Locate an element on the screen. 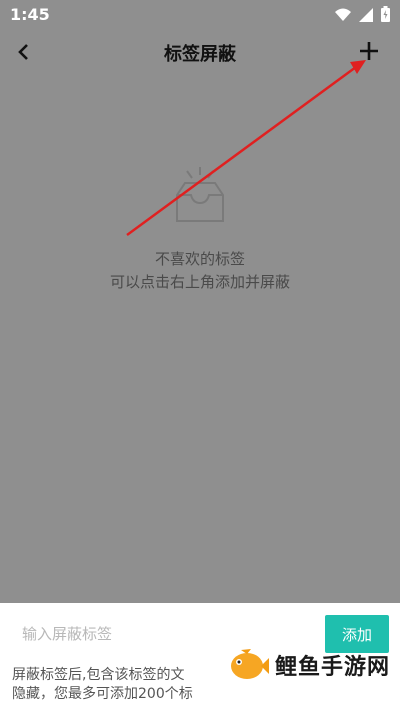 The height and width of the screenshot is (711, 400). hint-line-2: 隐藏，您最多可添加200个标 is located at coordinates (102, 694).